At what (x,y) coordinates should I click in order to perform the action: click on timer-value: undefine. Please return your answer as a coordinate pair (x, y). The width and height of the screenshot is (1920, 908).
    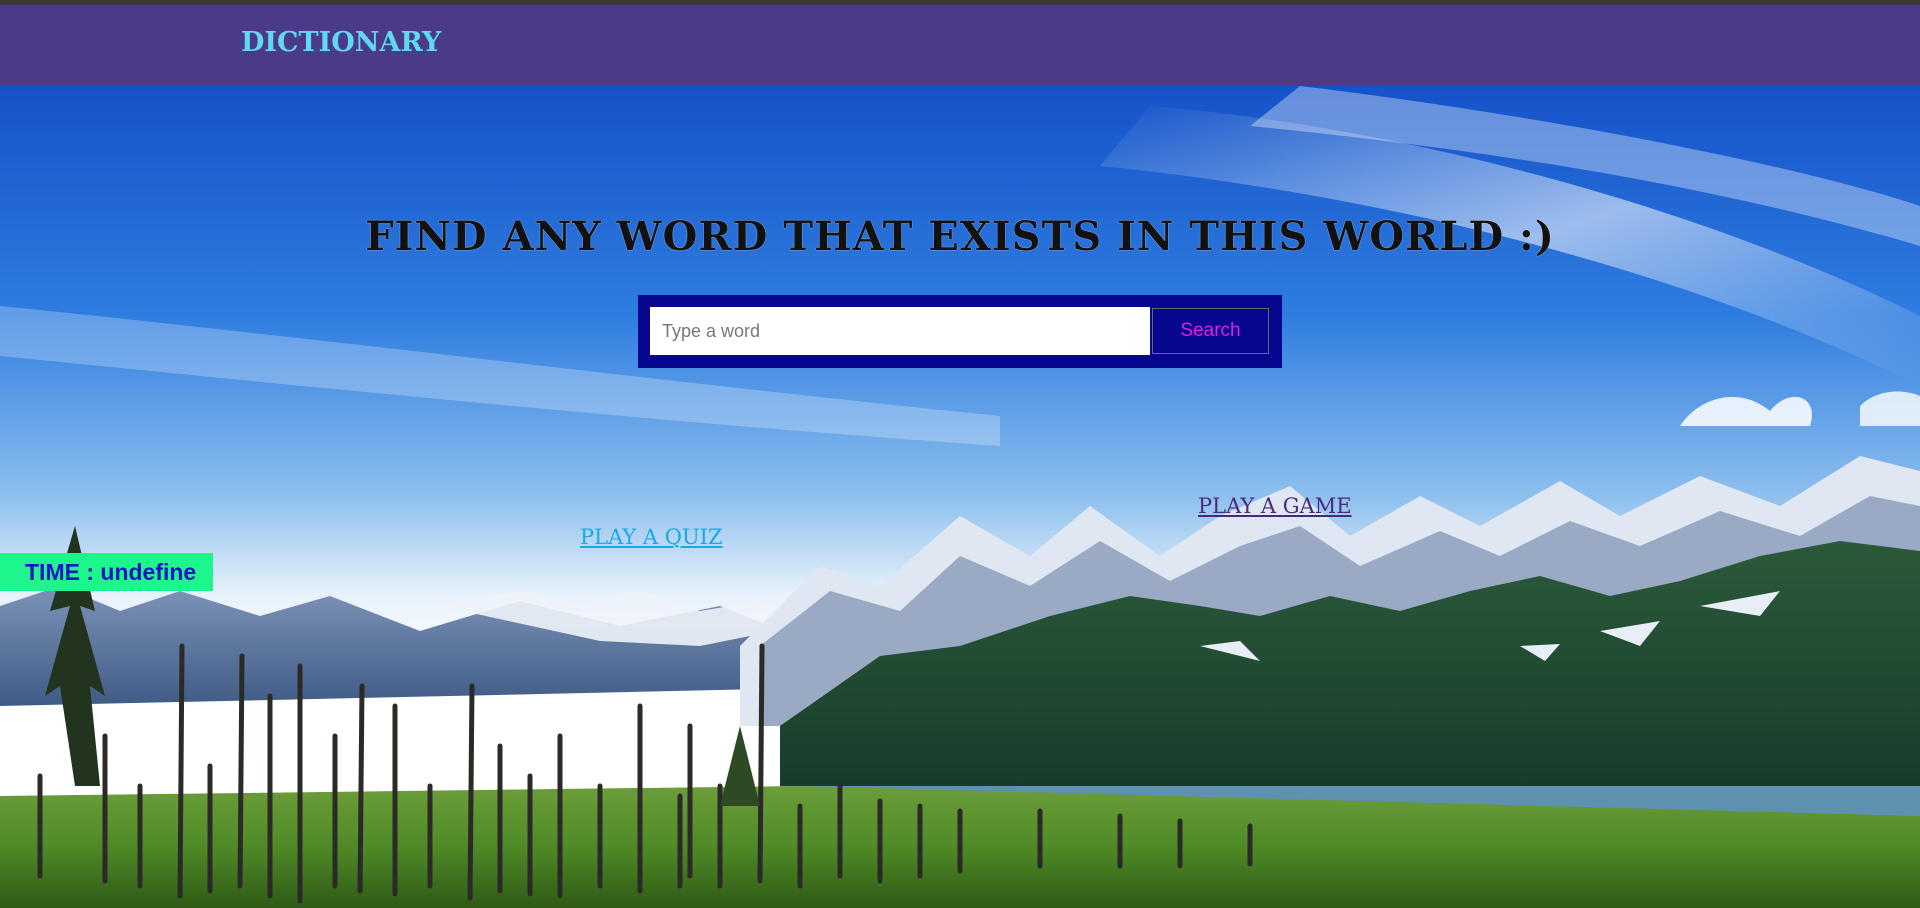
    Looking at the image, I should click on (148, 572).